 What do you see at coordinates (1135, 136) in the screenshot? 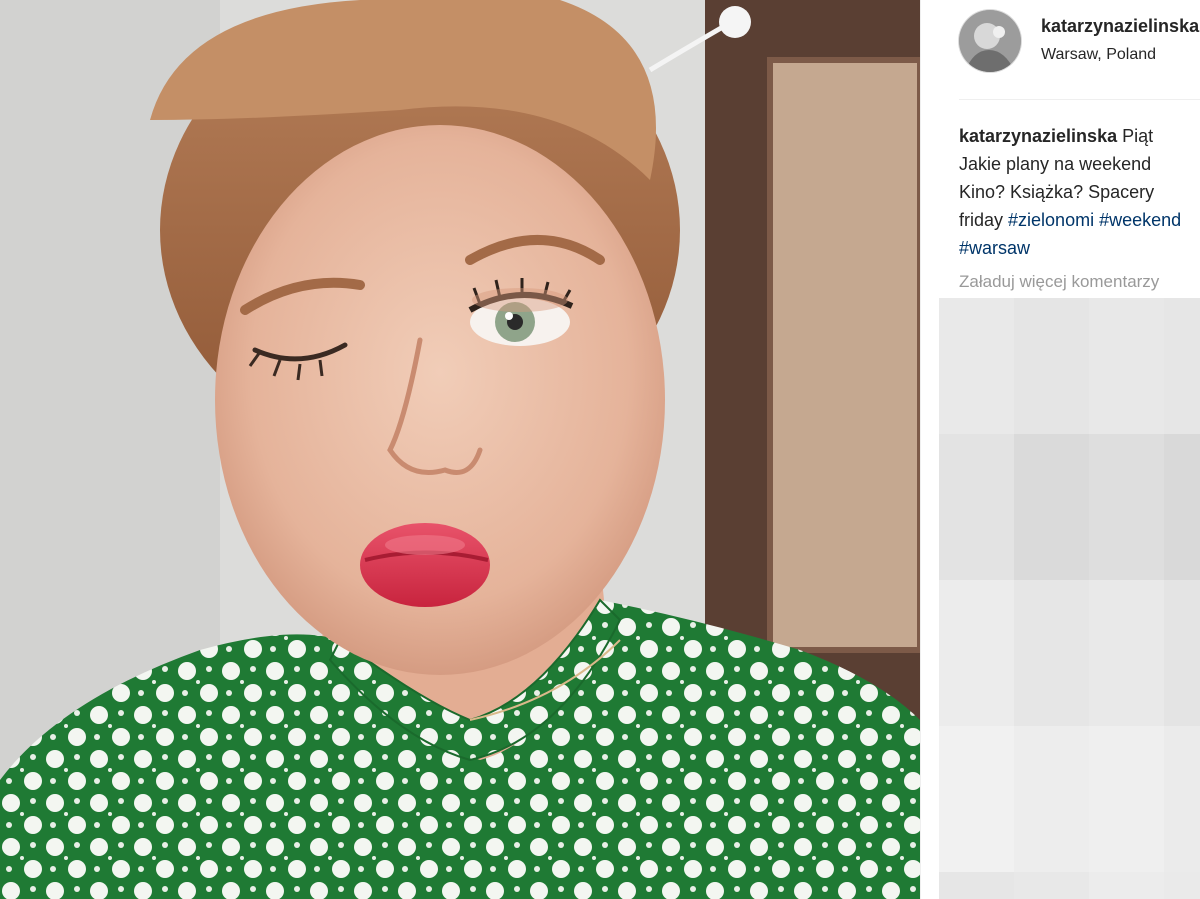
I see `caption-text: Piąt` at bounding box center [1135, 136].